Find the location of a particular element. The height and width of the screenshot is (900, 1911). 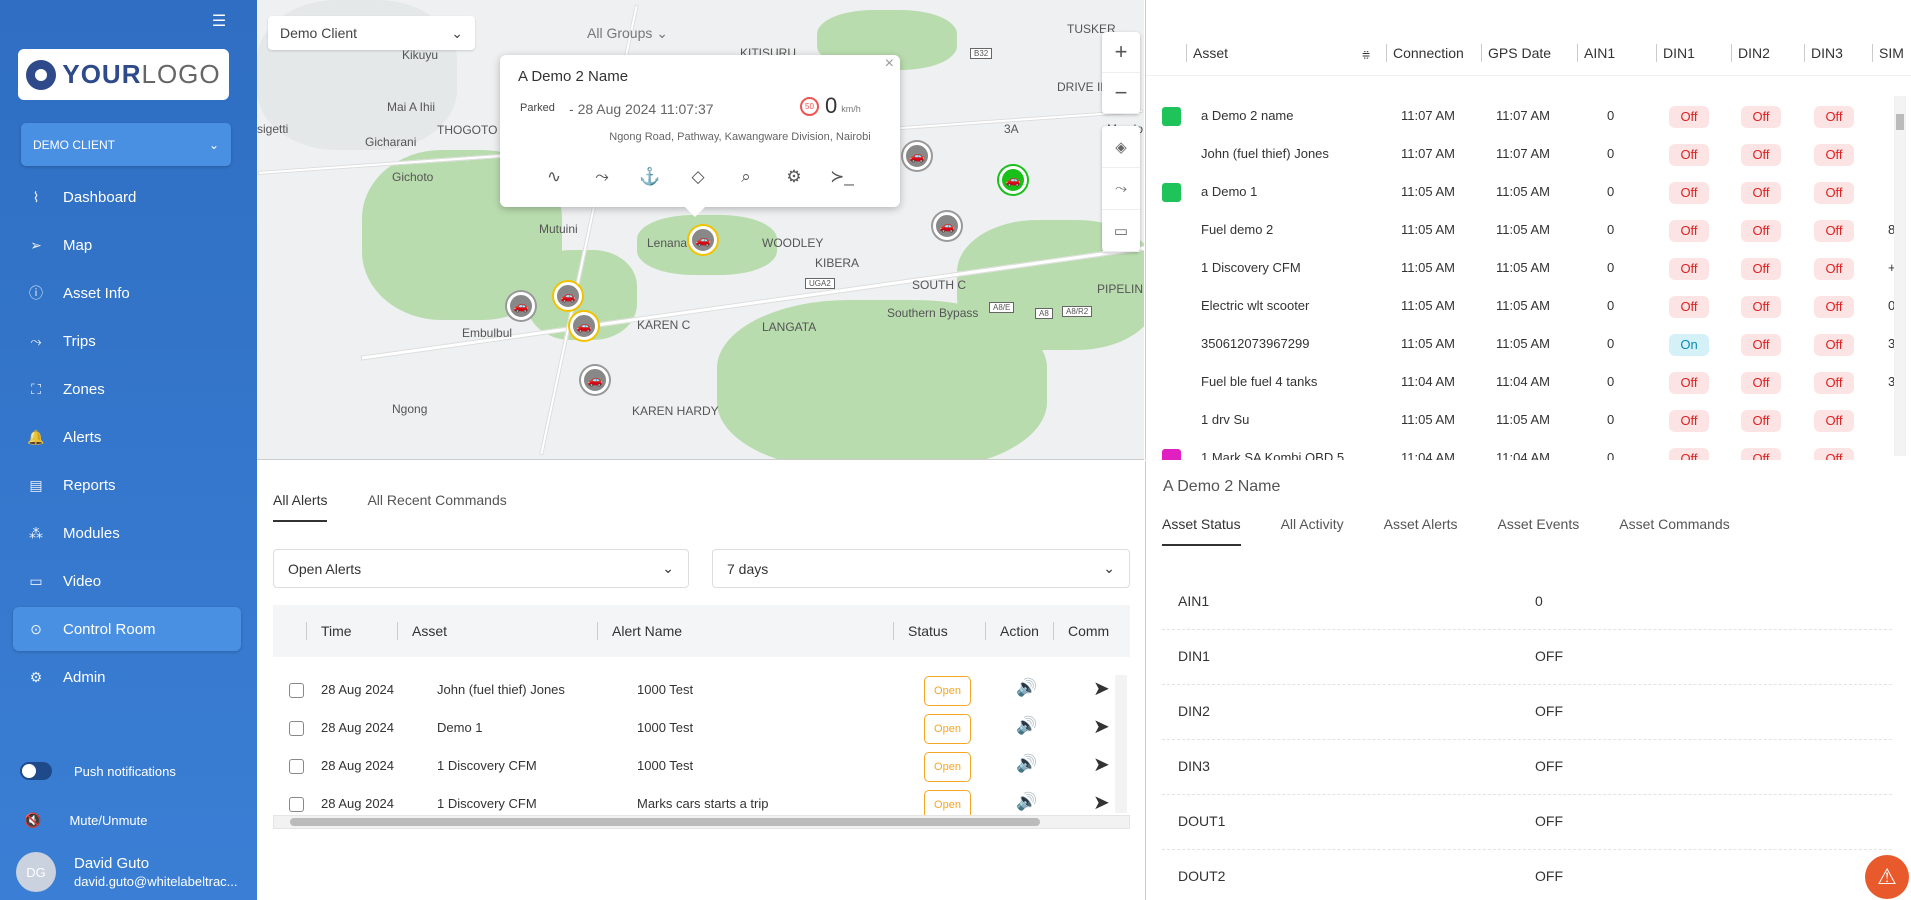

sidebar-item-video: ▭ Video is located at coordinates (127, 581).